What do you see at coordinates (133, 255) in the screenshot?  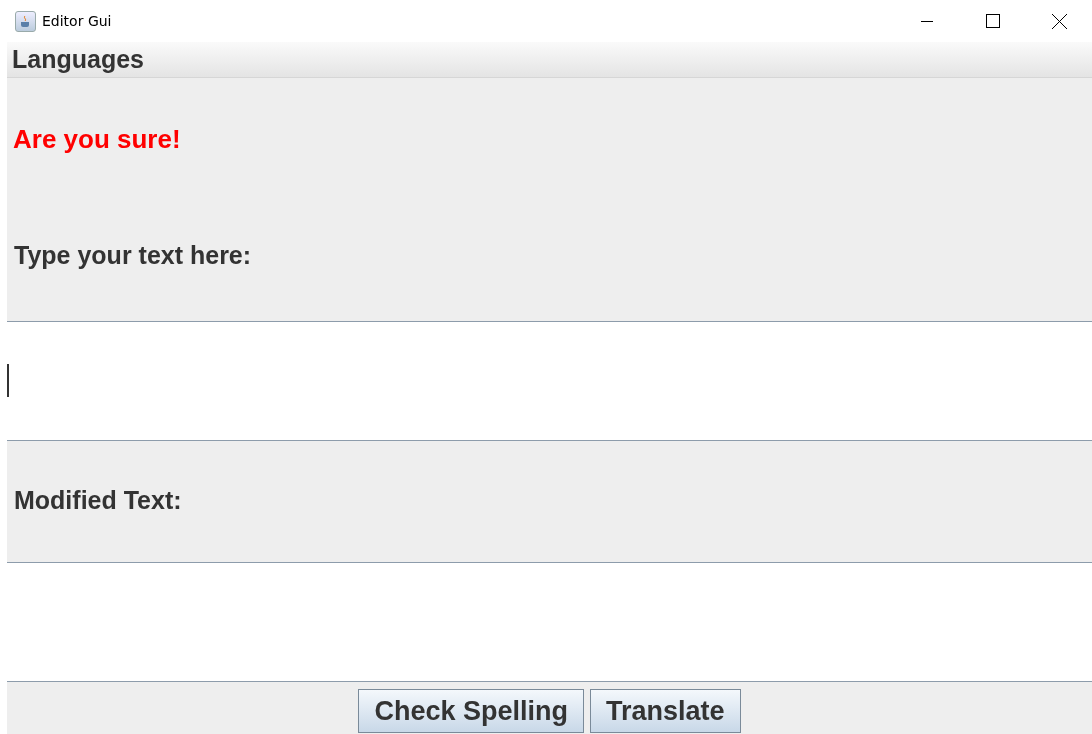 I see `input-label: Type your text here:` at bounding box center [133, 255].